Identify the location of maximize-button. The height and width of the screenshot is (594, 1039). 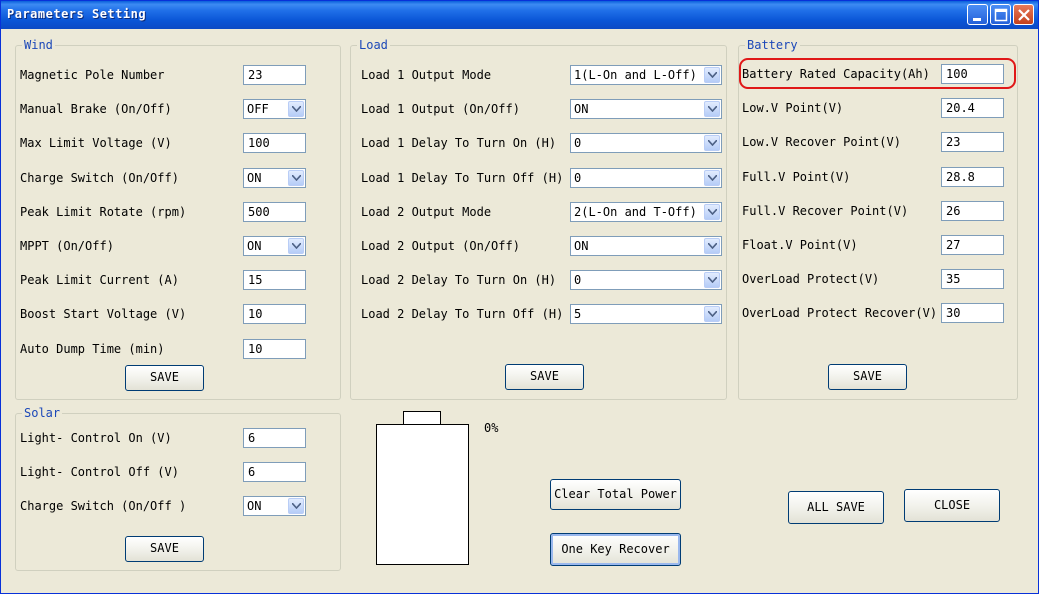
(1000, 14).